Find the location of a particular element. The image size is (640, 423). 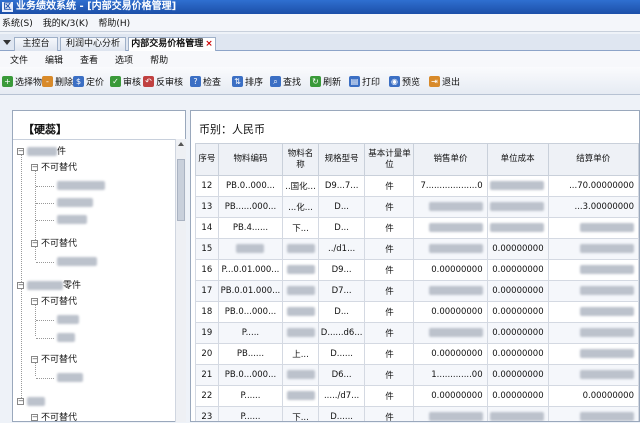

table-cell-settle: 0.00000000 is located at coordinates (593, 396).